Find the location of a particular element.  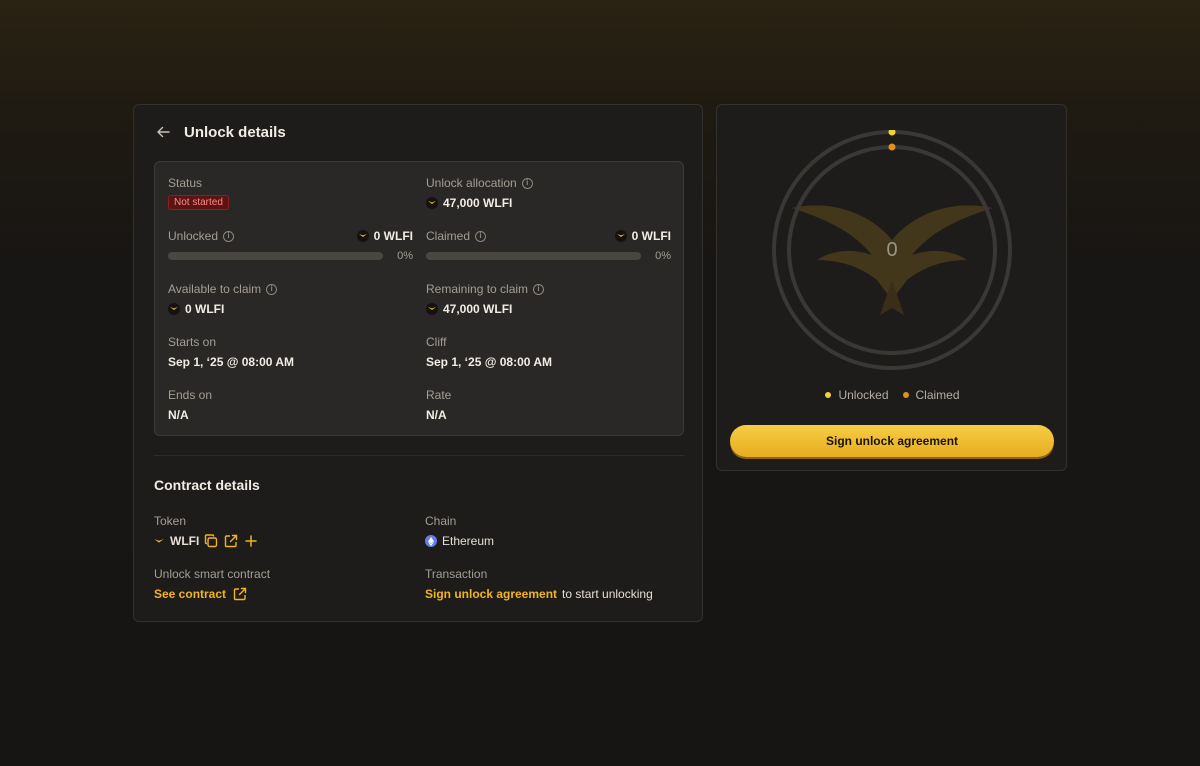

remaining-value: 47,000 WLFI is located at coordinates (548, 309).